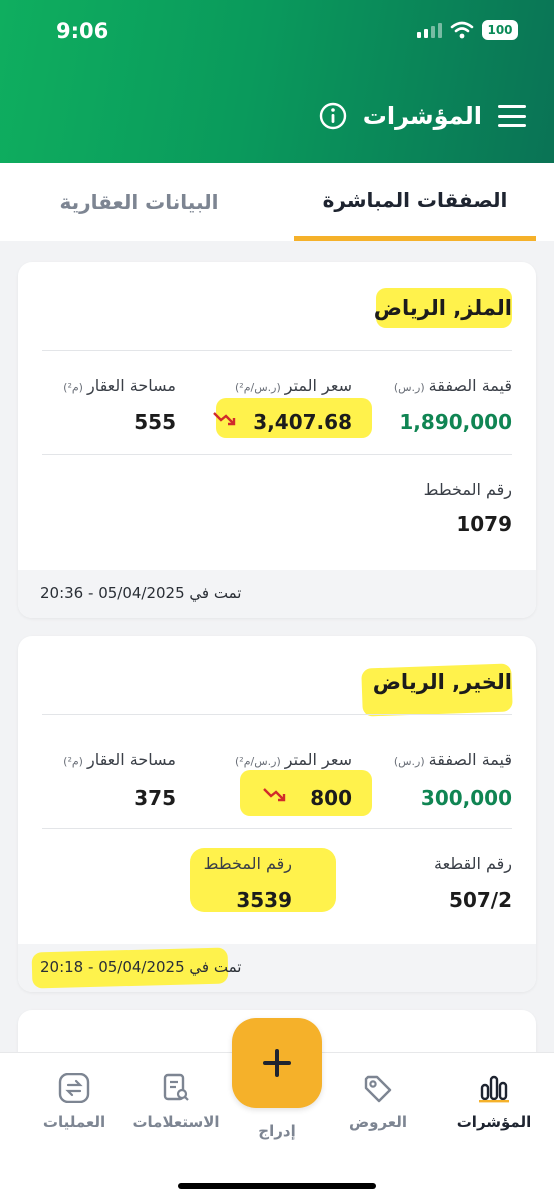  I want to click on hamburger-menu-icon, so click(512, 116).